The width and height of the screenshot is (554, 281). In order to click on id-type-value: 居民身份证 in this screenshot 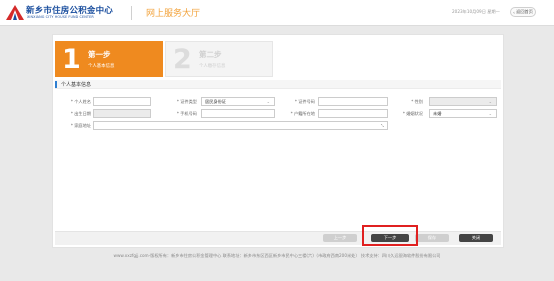, I will do `click(215, 101)`.